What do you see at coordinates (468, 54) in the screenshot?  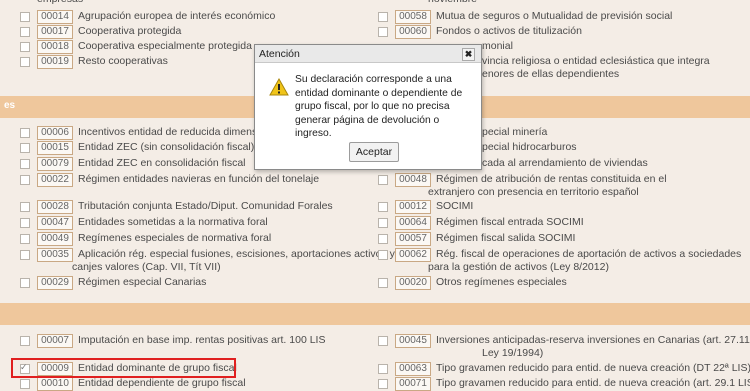 I see `close-icon: ✖` at bounding box center [468, 54].